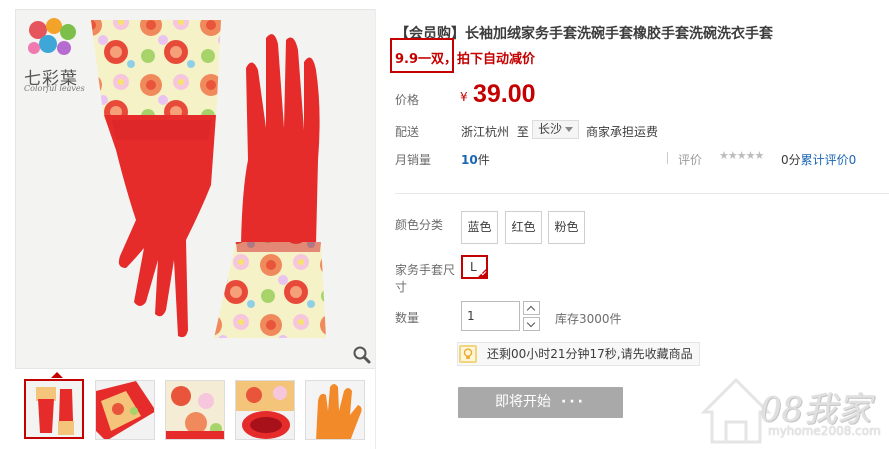 This screenshot has width=889, height=449. What do you see at coordinates (54, 88) in the screenshot?
I see `brand-name-en: Colorful leaves` at bounding box center [54, 88].